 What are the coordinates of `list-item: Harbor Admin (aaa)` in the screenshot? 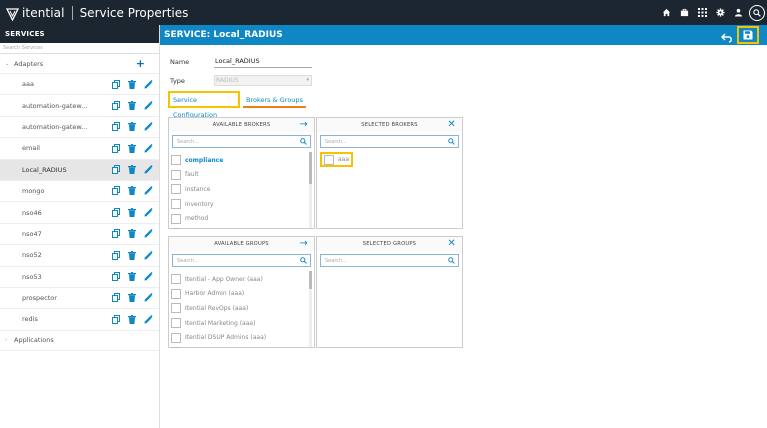 It's located at (241, 294).